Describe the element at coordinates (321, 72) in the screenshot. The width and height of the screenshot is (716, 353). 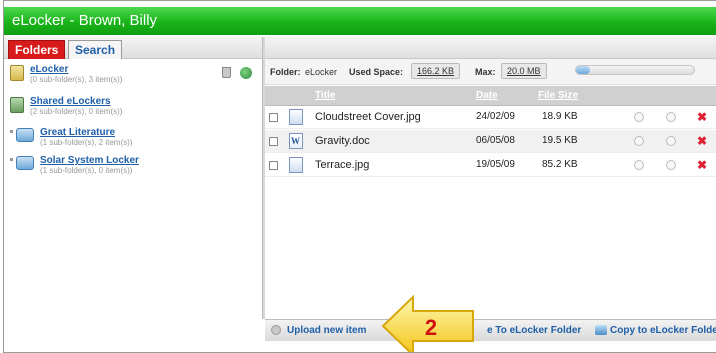
I see `folder-name: eLocker` at that location.